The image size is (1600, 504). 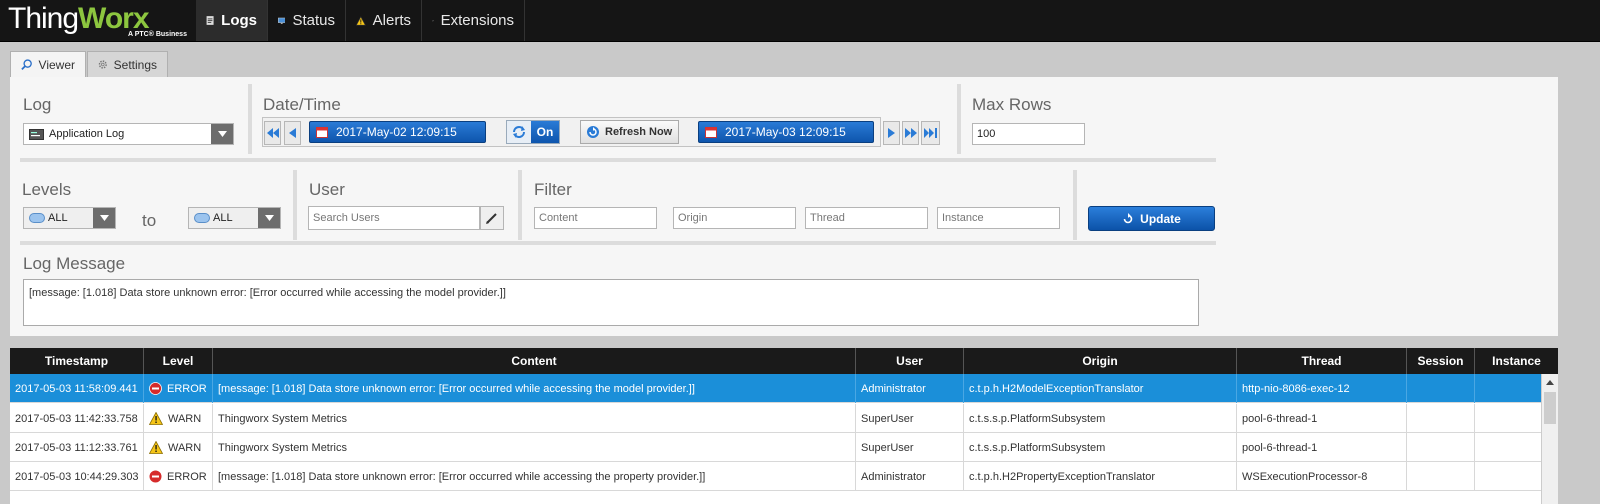 I want to click on column-header-user: User, so click(x=910, y=361).